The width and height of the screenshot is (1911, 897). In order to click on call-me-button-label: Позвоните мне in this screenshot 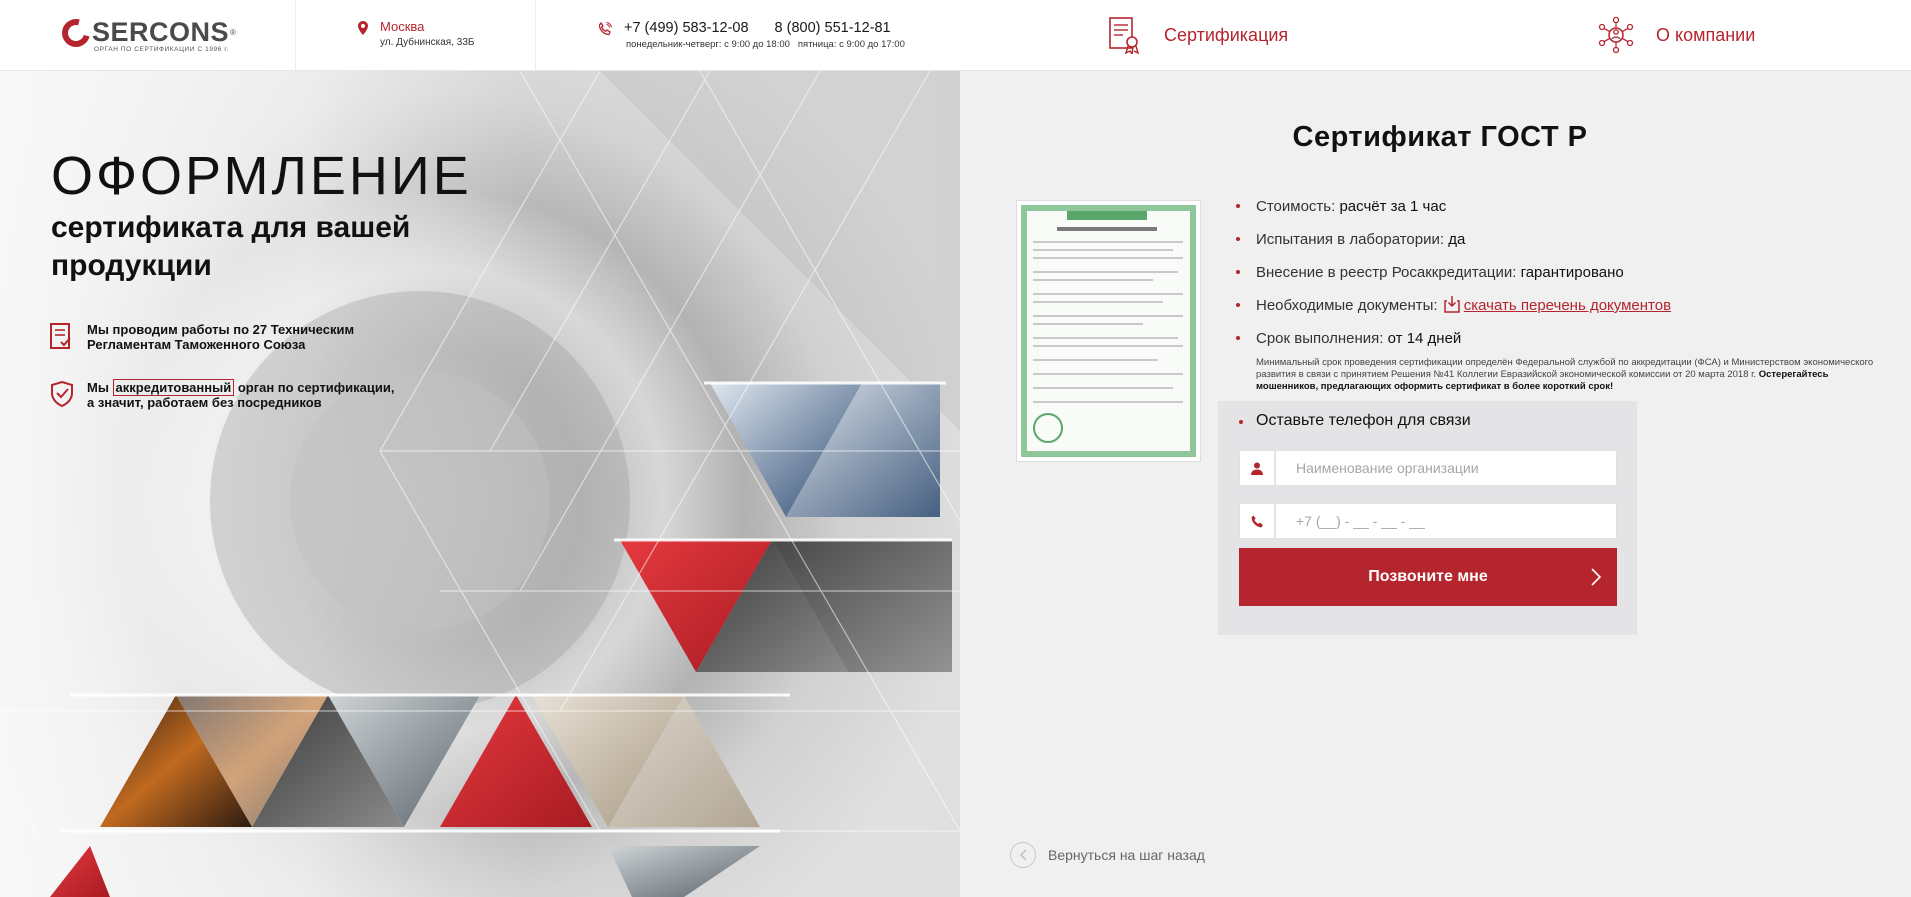, I will do `click(1428, 576)`.